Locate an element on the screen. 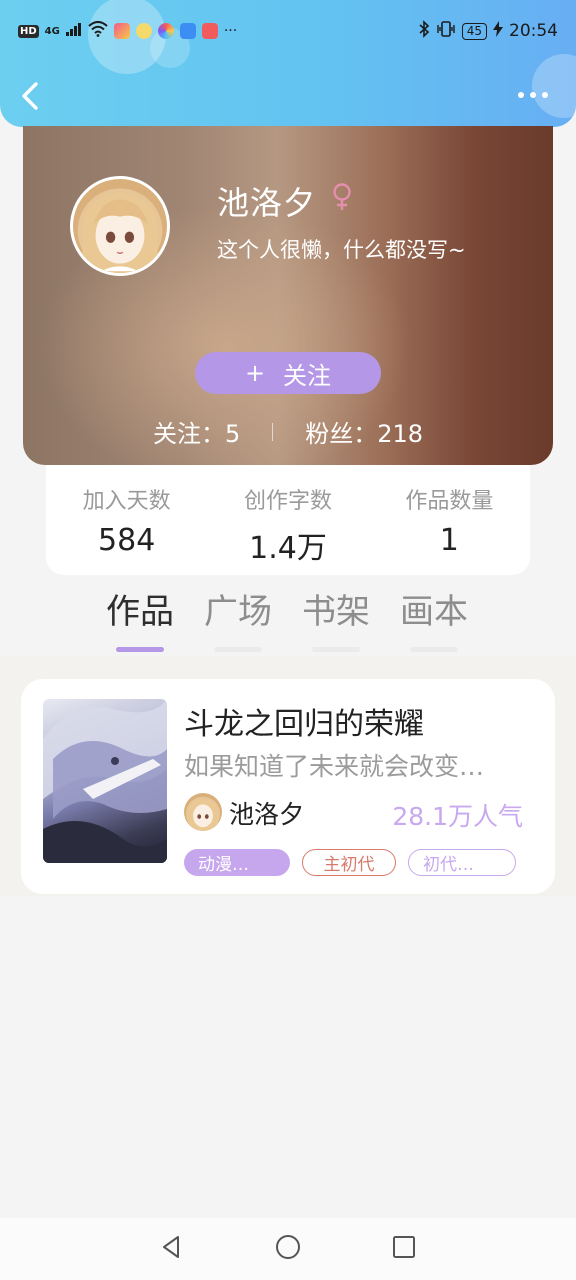 Image resolution: width=576 pixels, height=1280 pixels. tab-works: 作品 is located at coordinates (140, 619).